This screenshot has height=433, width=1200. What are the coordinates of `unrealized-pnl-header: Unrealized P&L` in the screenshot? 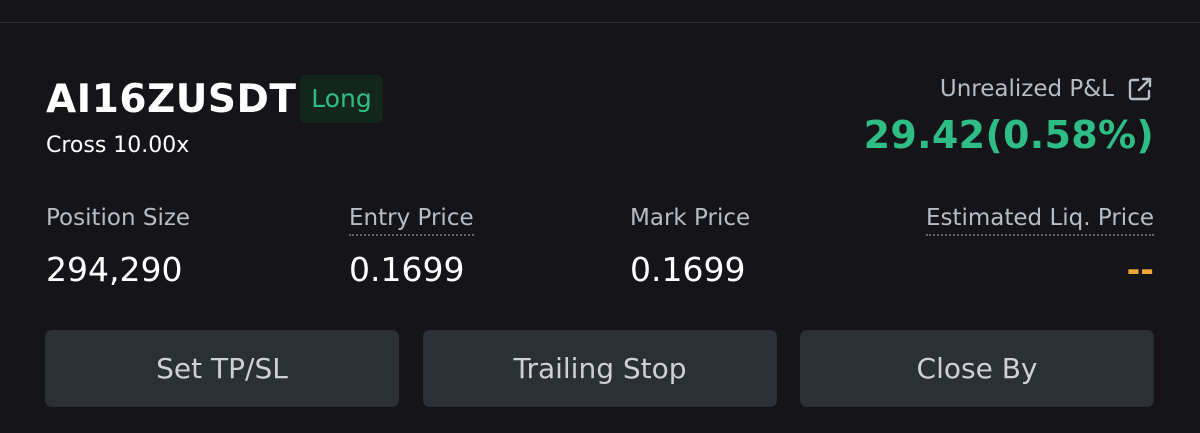 It's located at (1047, 89).